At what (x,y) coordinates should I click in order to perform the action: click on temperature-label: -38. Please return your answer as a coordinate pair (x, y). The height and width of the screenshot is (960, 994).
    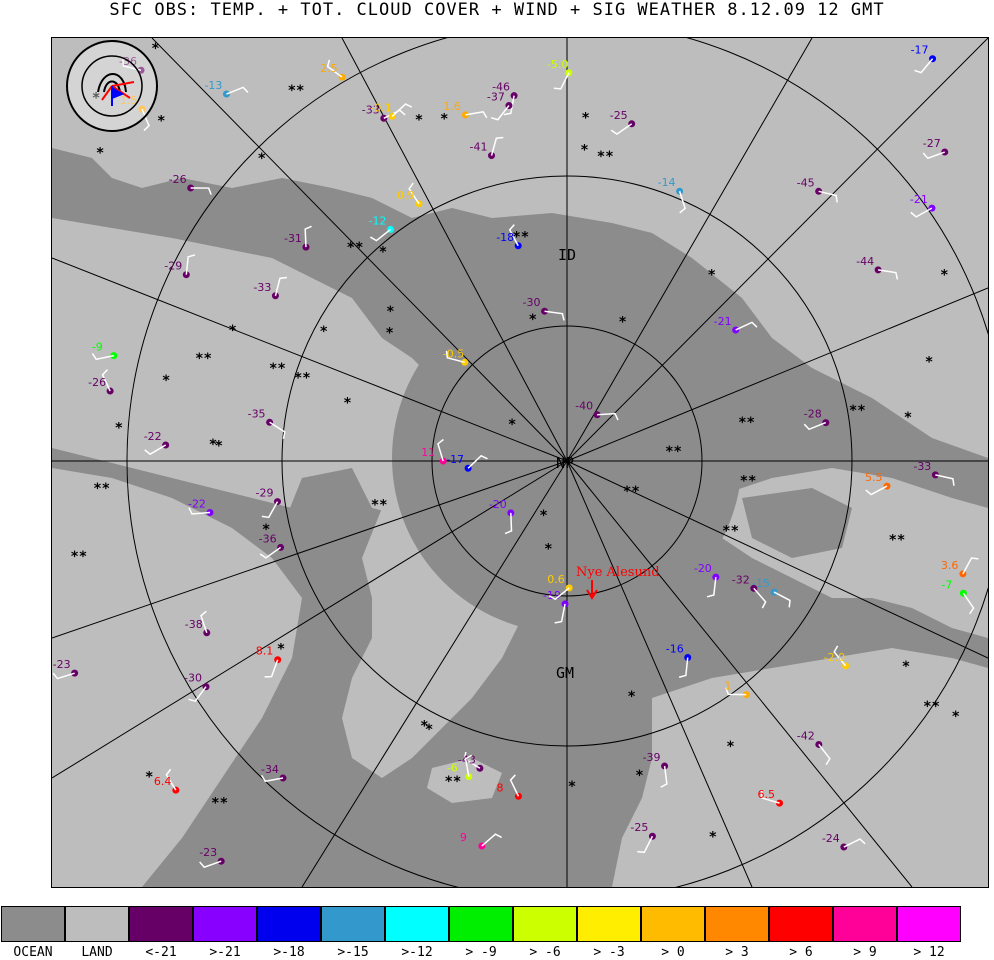
    Looking at the image, I should click on (194, 624).